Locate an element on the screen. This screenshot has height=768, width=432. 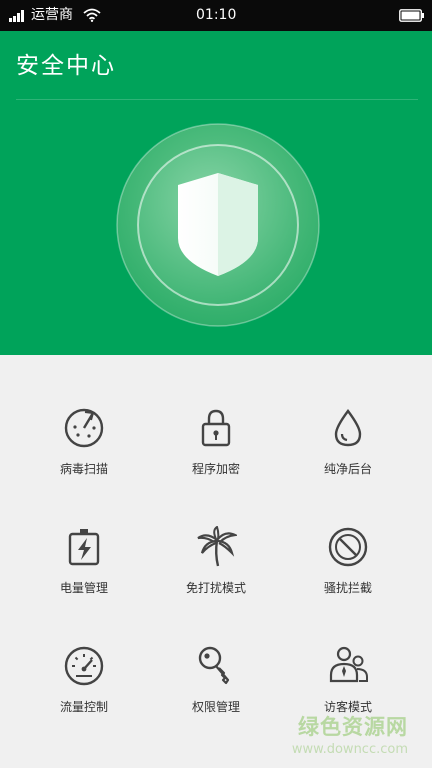
security-shield-button is located at coordinates (218, 225).